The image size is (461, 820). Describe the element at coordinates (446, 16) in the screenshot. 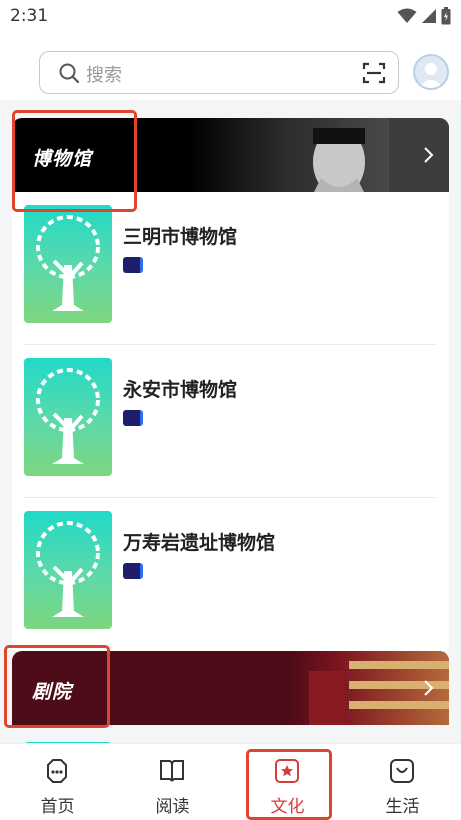

I see `battery-icon` at that location.